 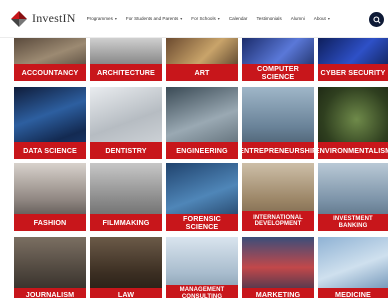 I want to click on tile-label: FASHION, so click(x=50, y=222).